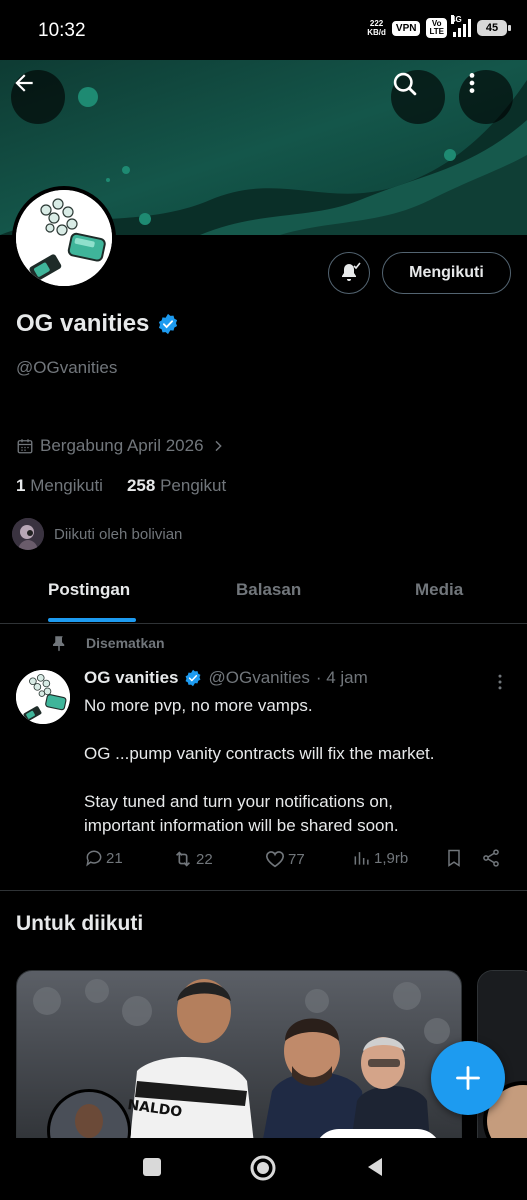  What do you see at coordinates (405, 84) in the screenshot?
I see `search-icon` at bounding box center [405, 84].